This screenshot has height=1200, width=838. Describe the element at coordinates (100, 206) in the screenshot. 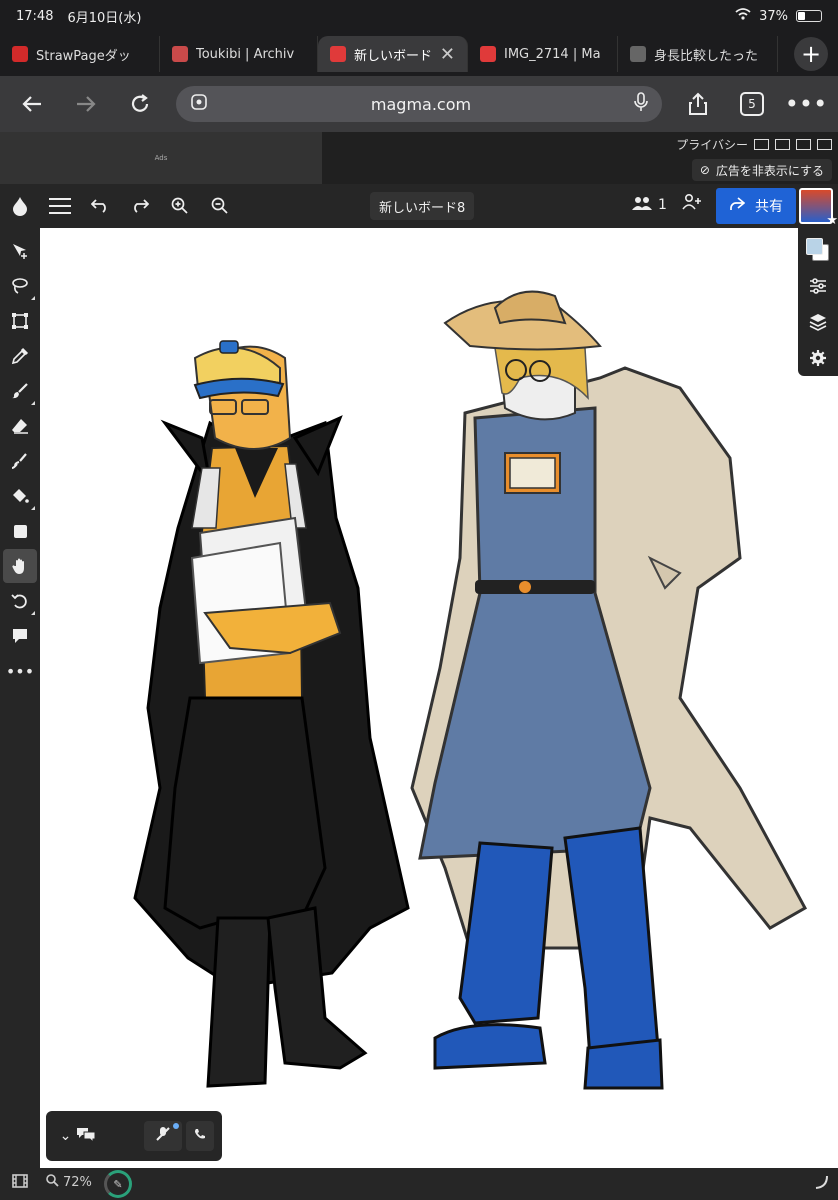

I see `undo-icon` at that location.